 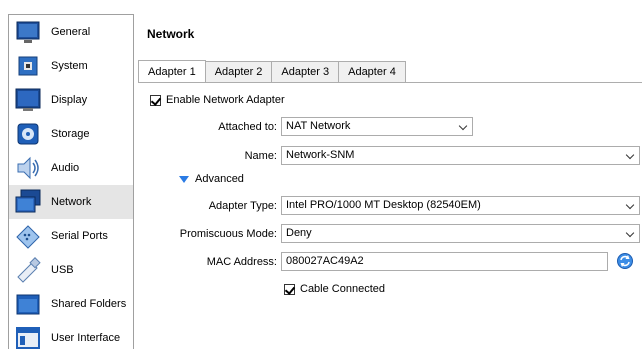 What do you see at coordinates (79, 236) in the screenshot?
I see `sidebar-item-label: Serial Ports` at bounding box center [79, 236].